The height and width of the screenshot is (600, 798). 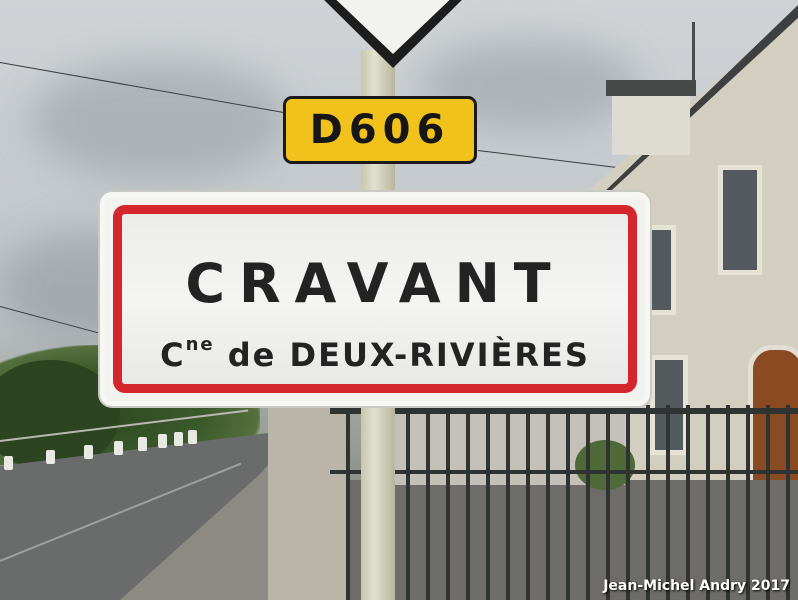 What do you see at coordinates (651, 88) in the screenshot?
I see `dormer-roof` at bounding box center [651, 88].